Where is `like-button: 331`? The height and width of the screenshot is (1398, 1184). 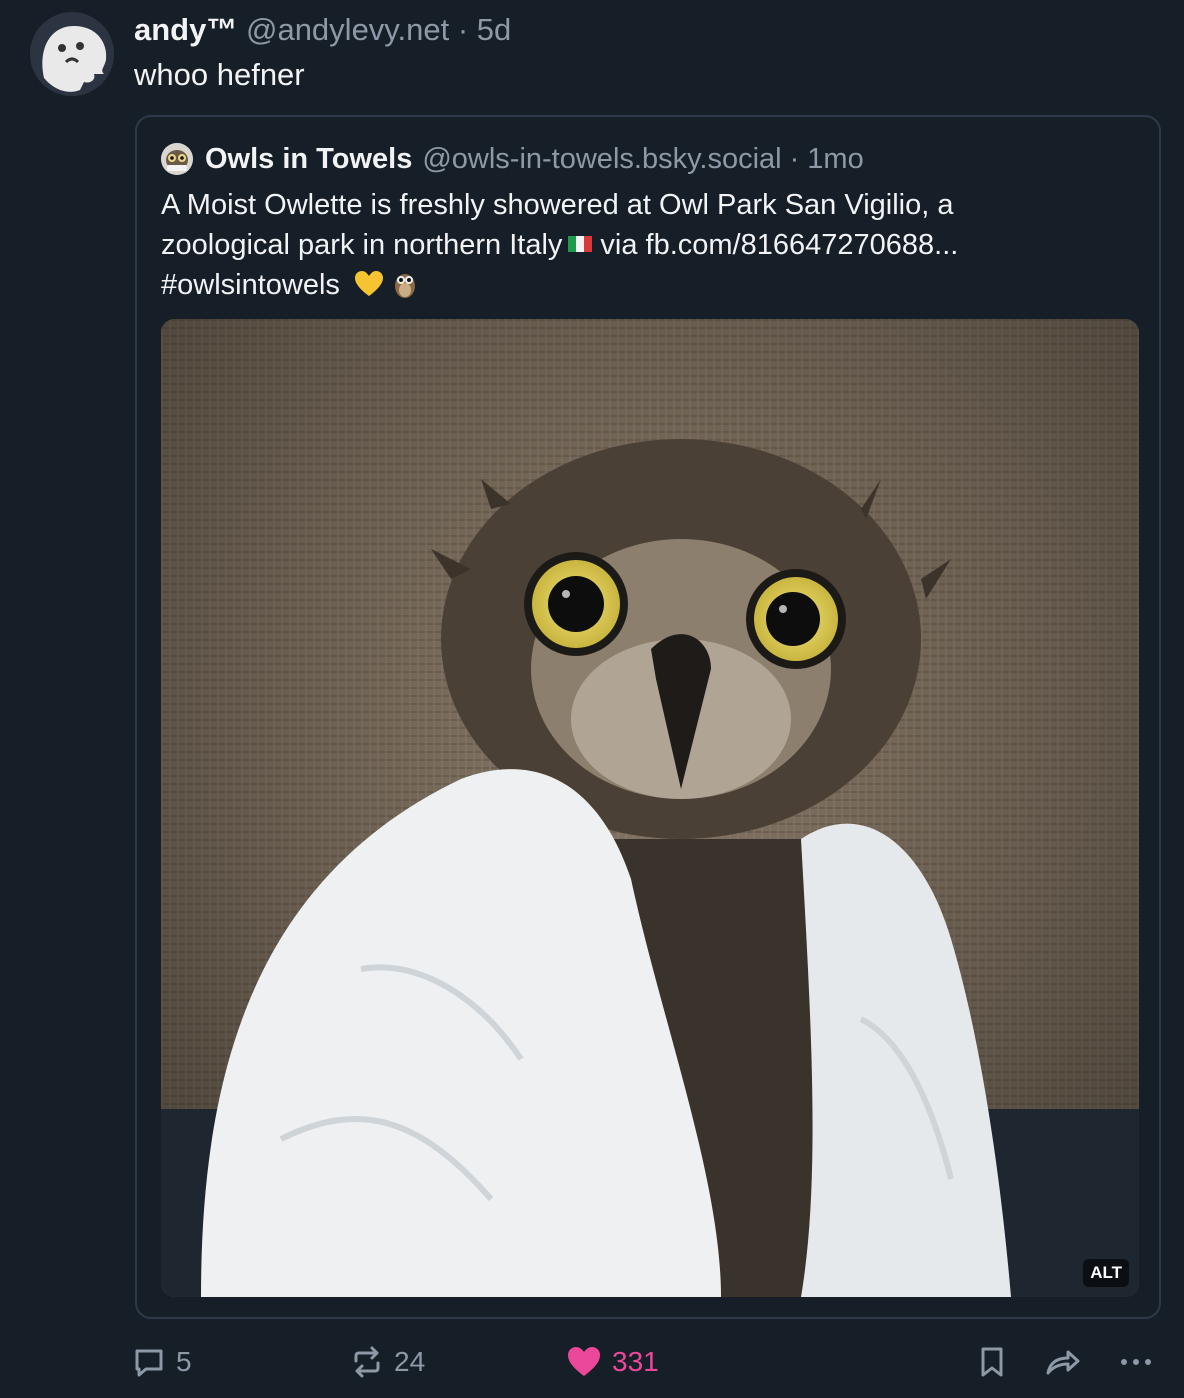
like-button: 331 is located at coordinates (612, 1362).